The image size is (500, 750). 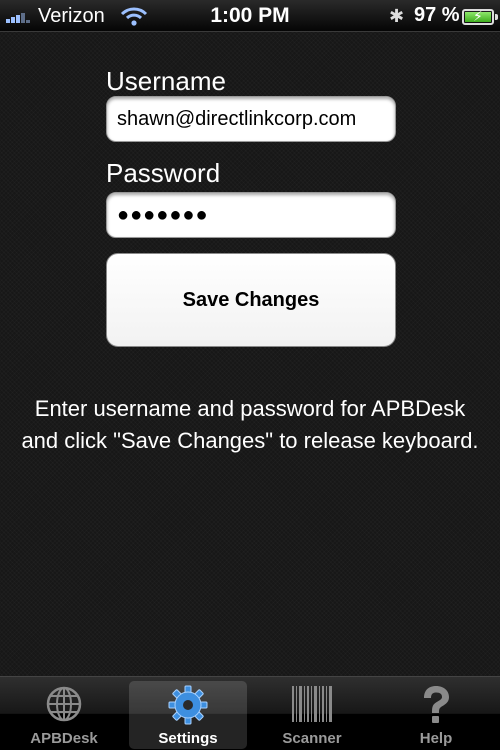 I want to click on tab-apbdesk: APBDesk, so click(x=64, y=715).